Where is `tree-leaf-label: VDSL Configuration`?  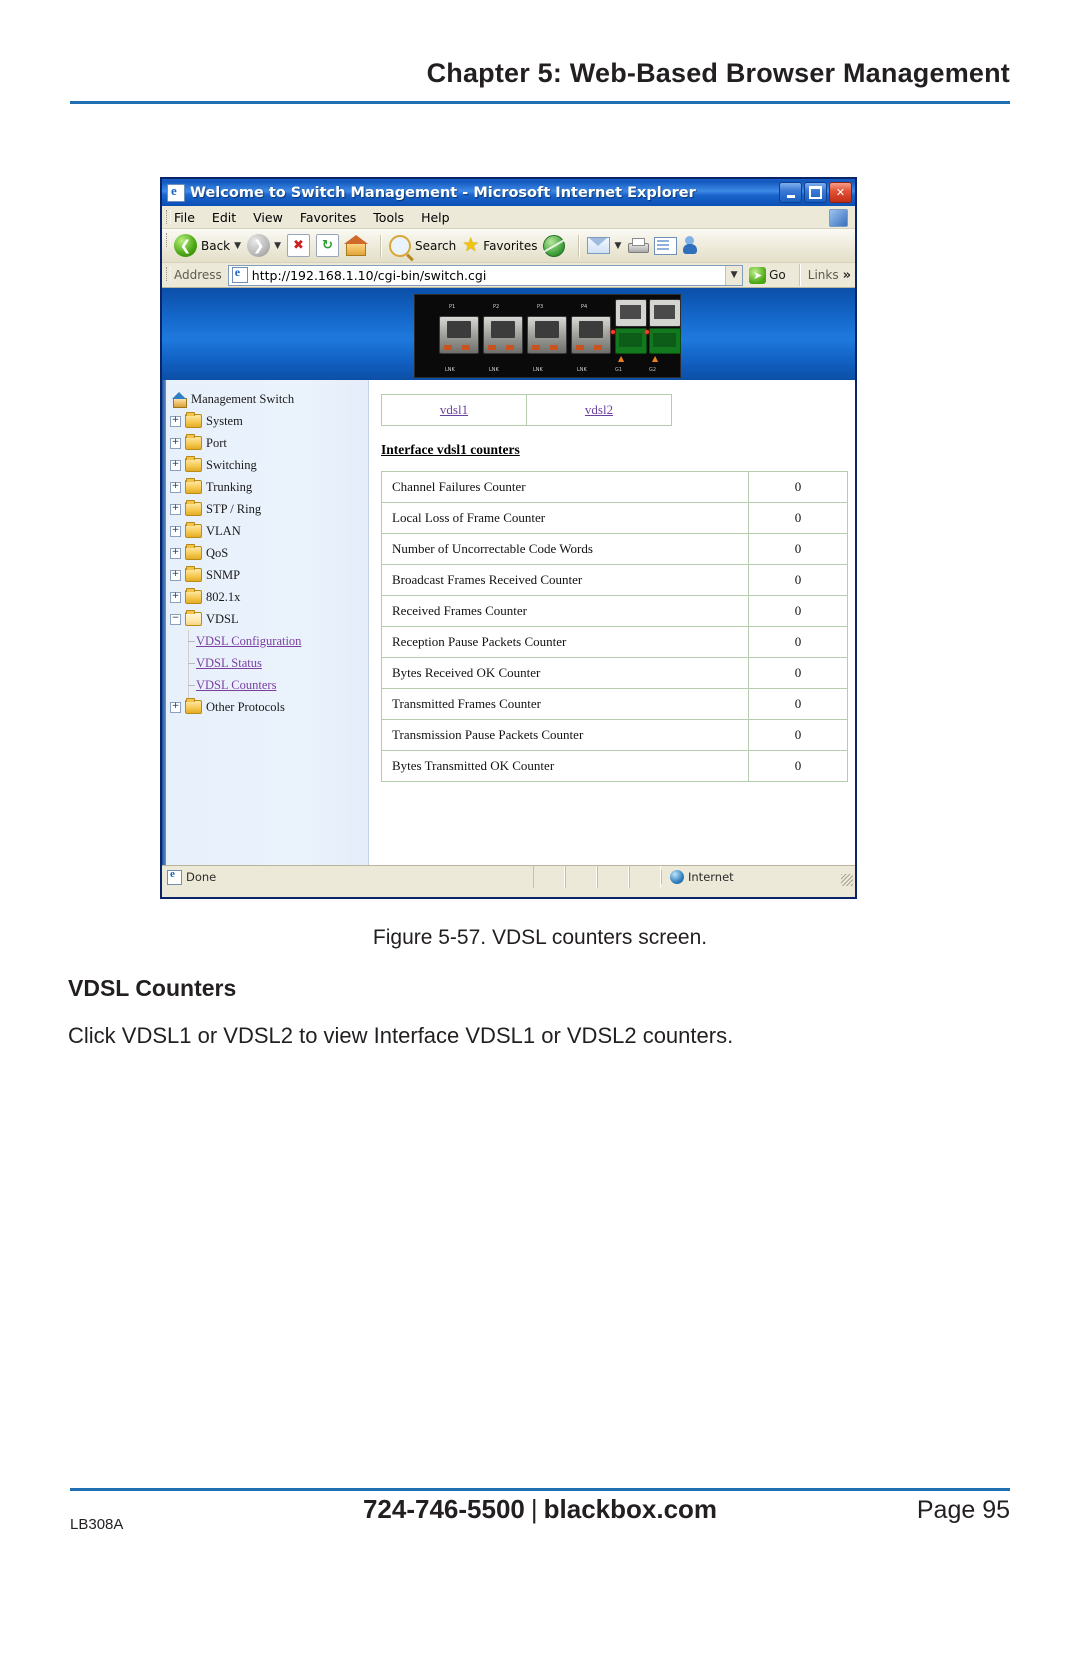
tree-leaf-label: VDSL Configuration is located at coordinates (248, 641).